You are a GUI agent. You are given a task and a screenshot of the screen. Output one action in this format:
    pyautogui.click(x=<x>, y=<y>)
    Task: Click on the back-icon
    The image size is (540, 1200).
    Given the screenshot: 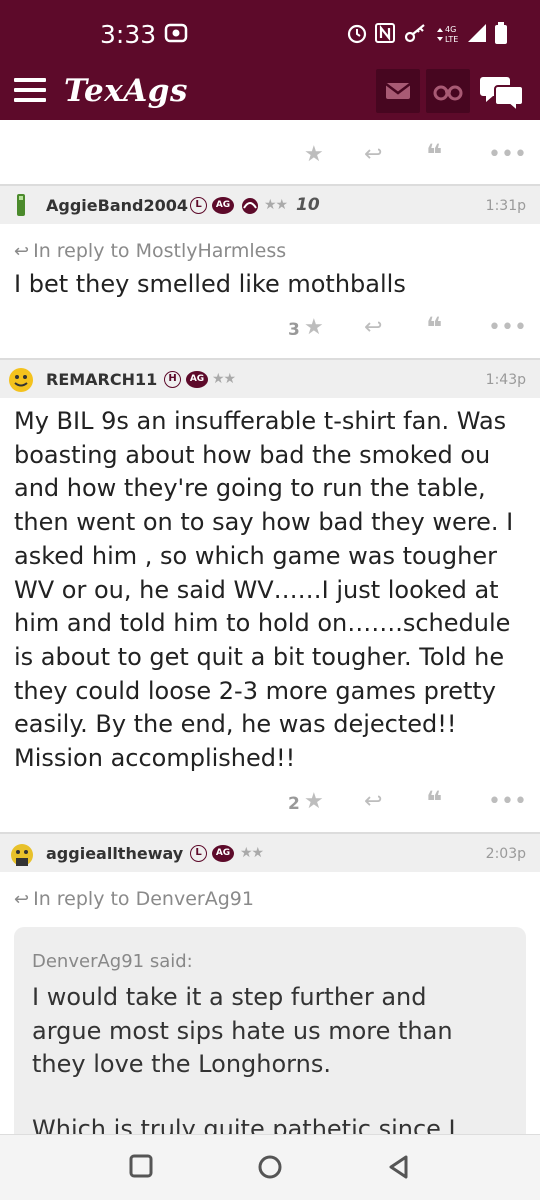 What is the action you would take?
    pyautogui.click(x=399, y=1167)
    